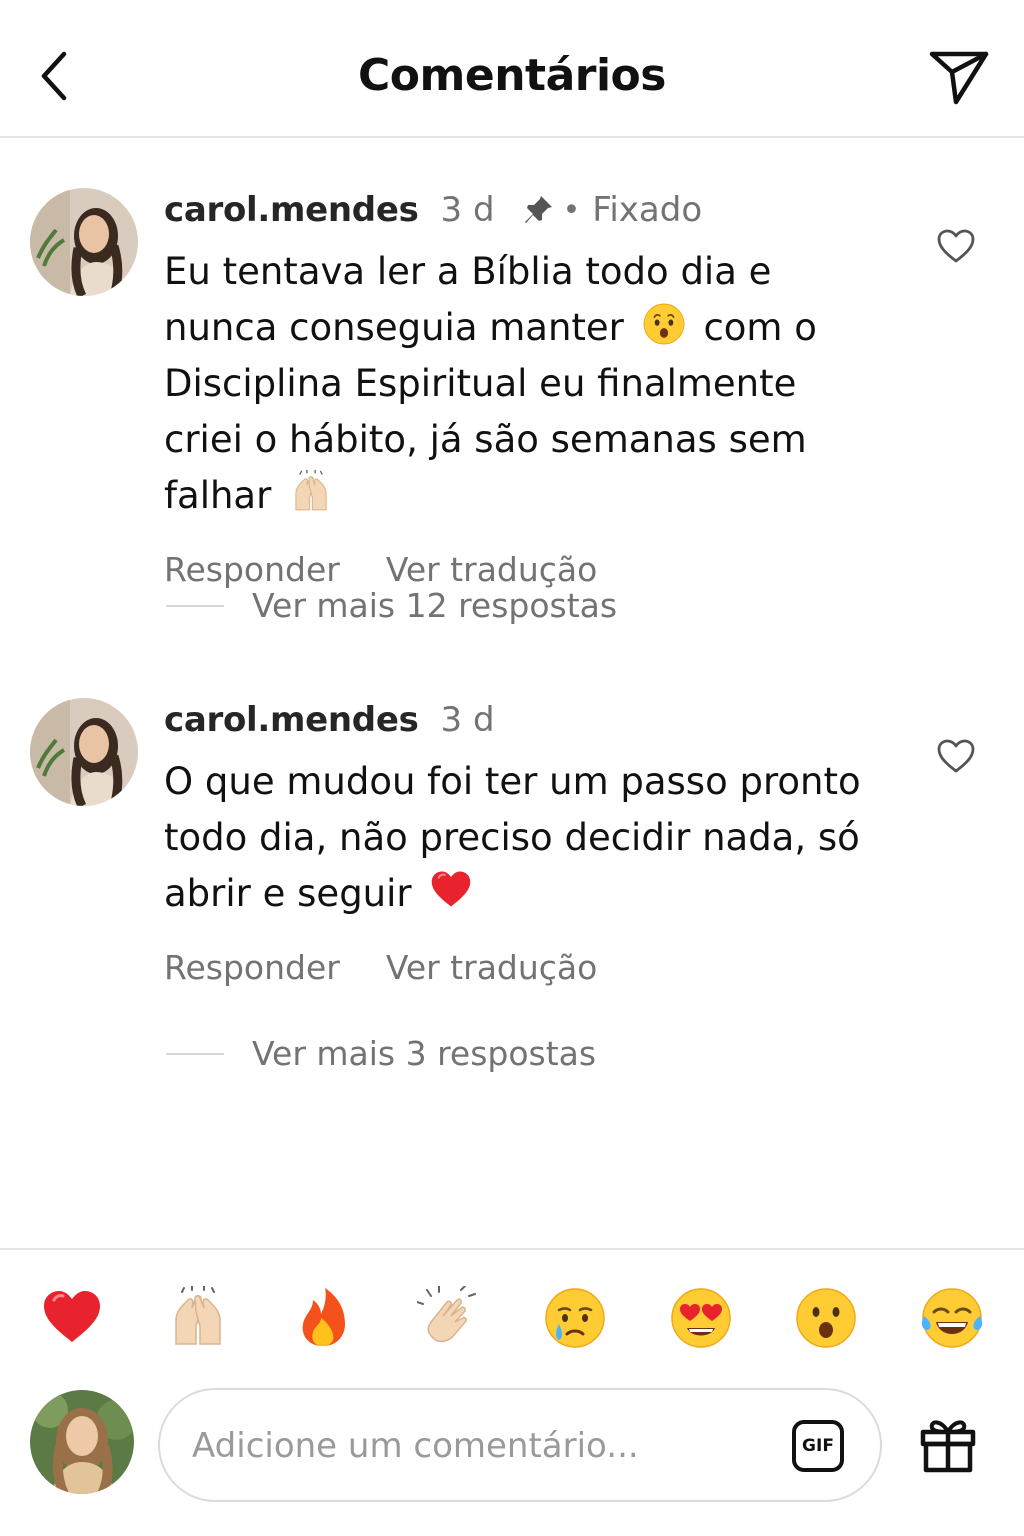 Image resolution: width=1024 pixels, height=1536 pixels. What do you see at coordinates (647, 210) in the screenshot?
I see `pinned-label: Fixado` at bounding box center [647, 210].